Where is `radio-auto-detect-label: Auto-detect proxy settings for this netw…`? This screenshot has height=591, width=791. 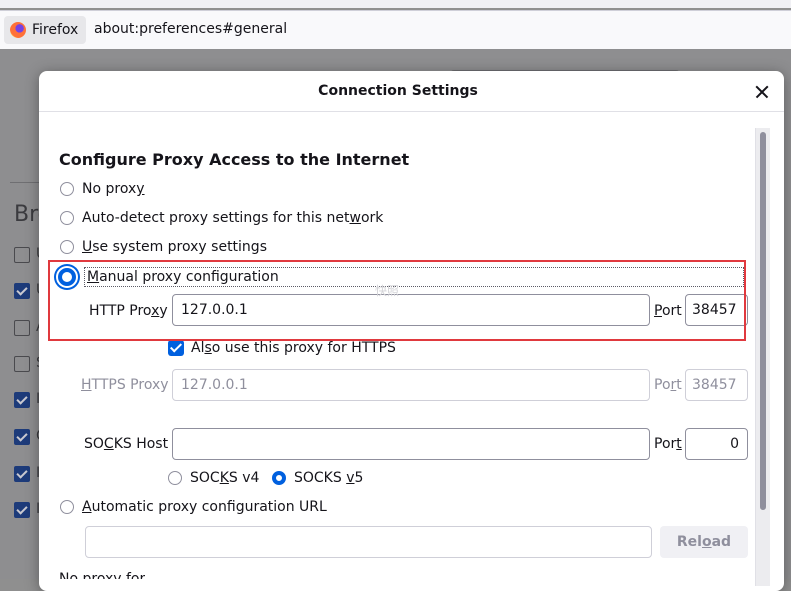
radio-auto-detect-label: Auto-detect proxy settings for this netw… is located at coordinates (233, 218).